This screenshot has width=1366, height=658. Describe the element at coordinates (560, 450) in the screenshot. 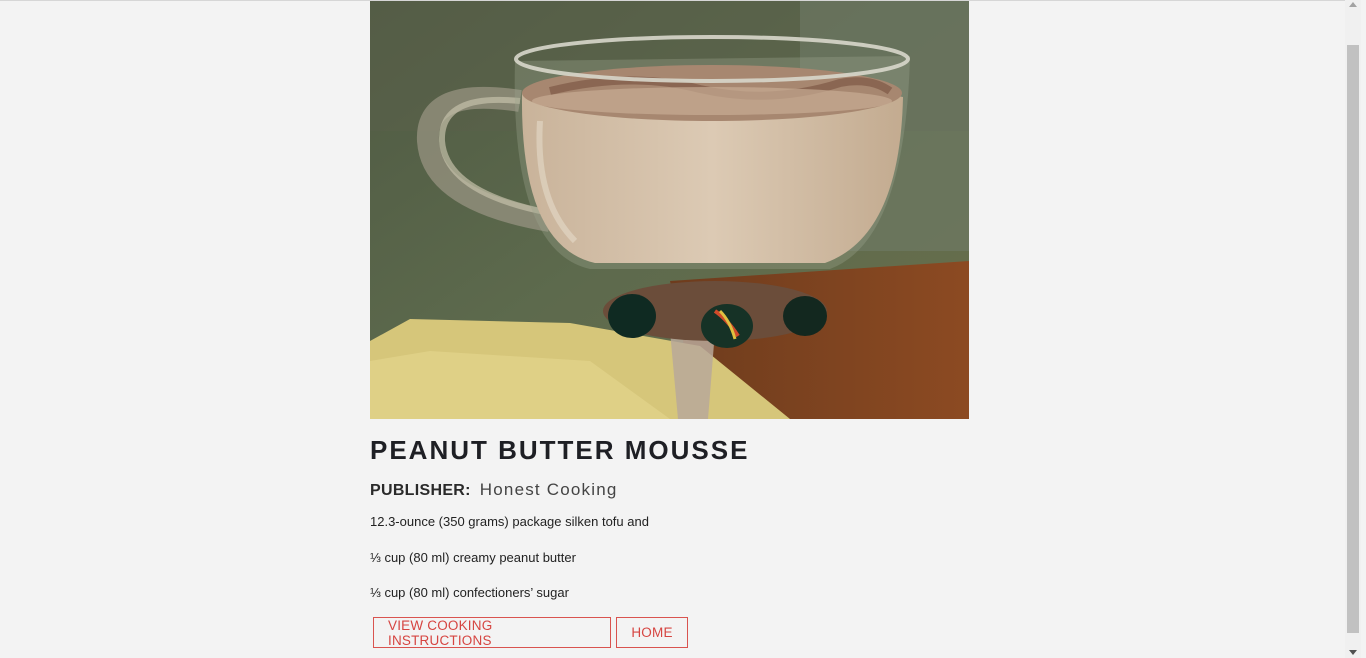

I see `recipe-title: PEANUT BUTTER MOUSSE` at that location.